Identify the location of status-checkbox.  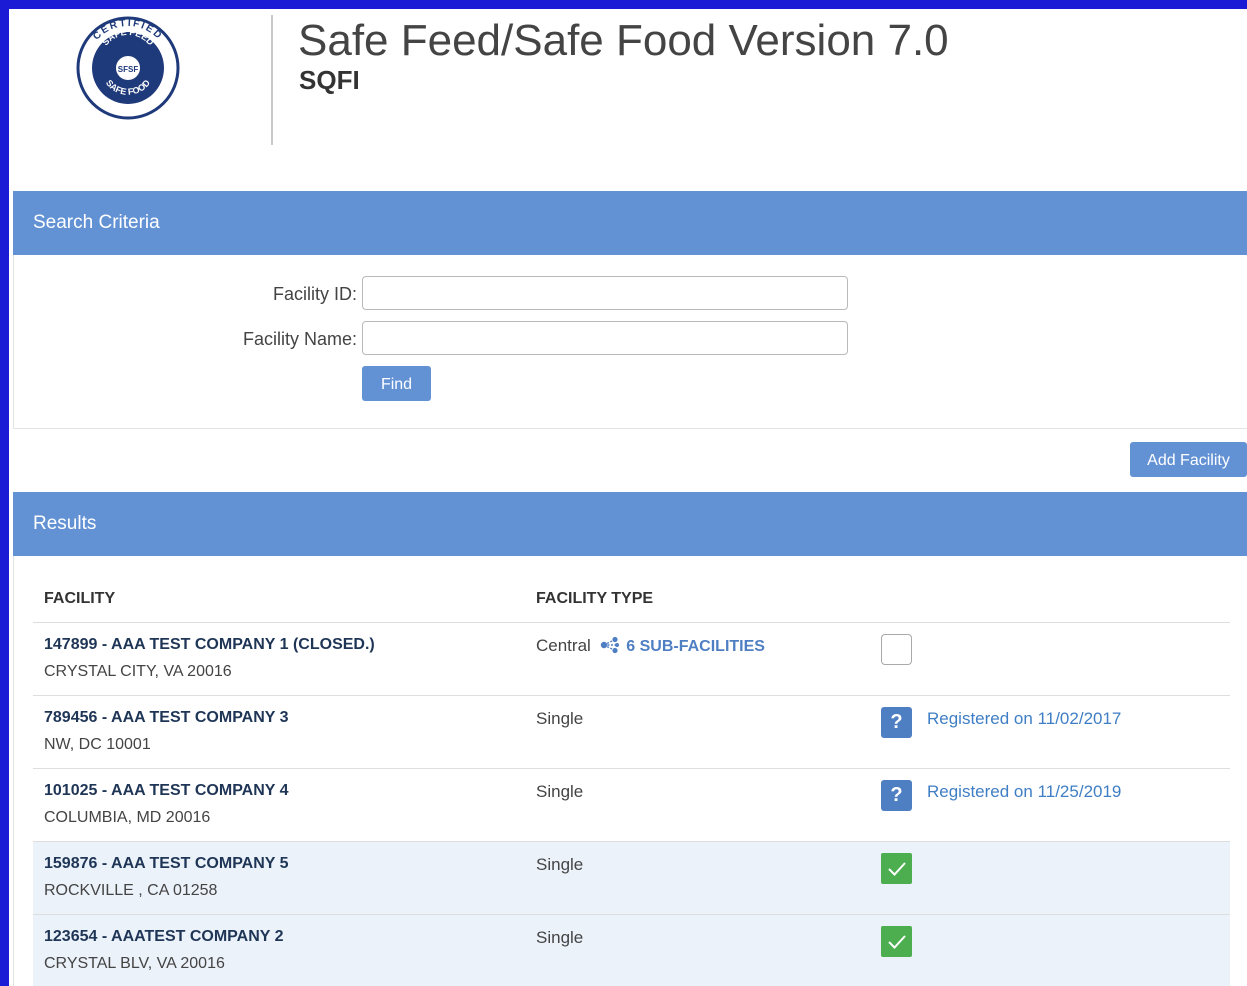
(896, 649).